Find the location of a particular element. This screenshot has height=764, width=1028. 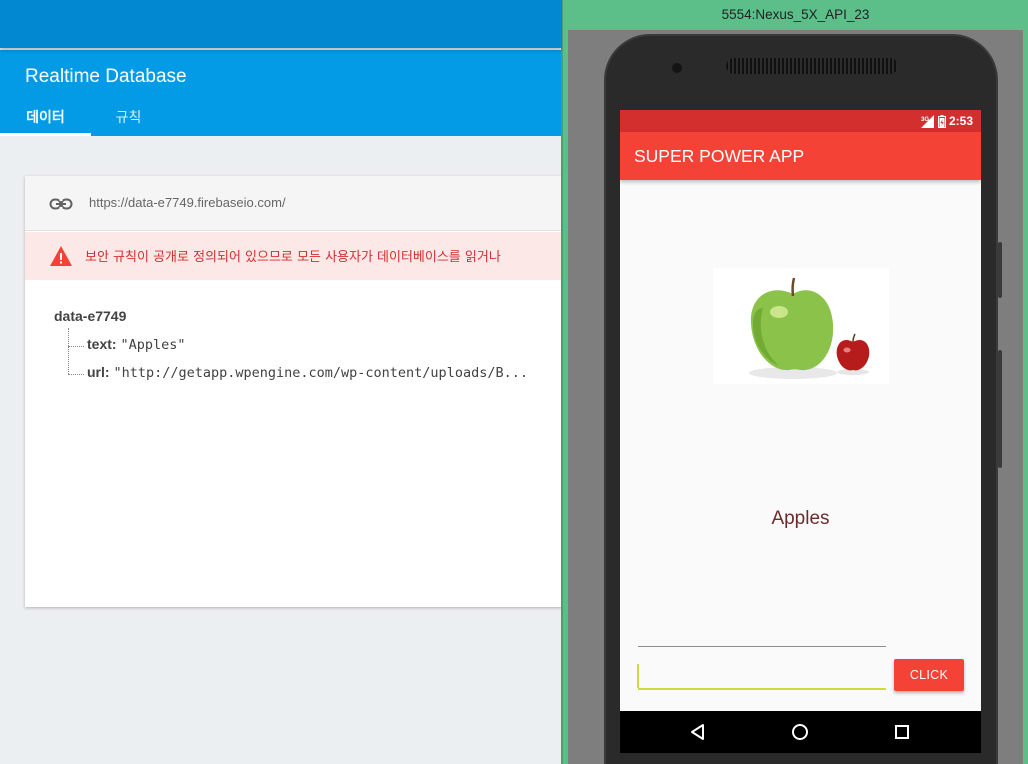

navigation-bar is located at coordinates (800, 732).